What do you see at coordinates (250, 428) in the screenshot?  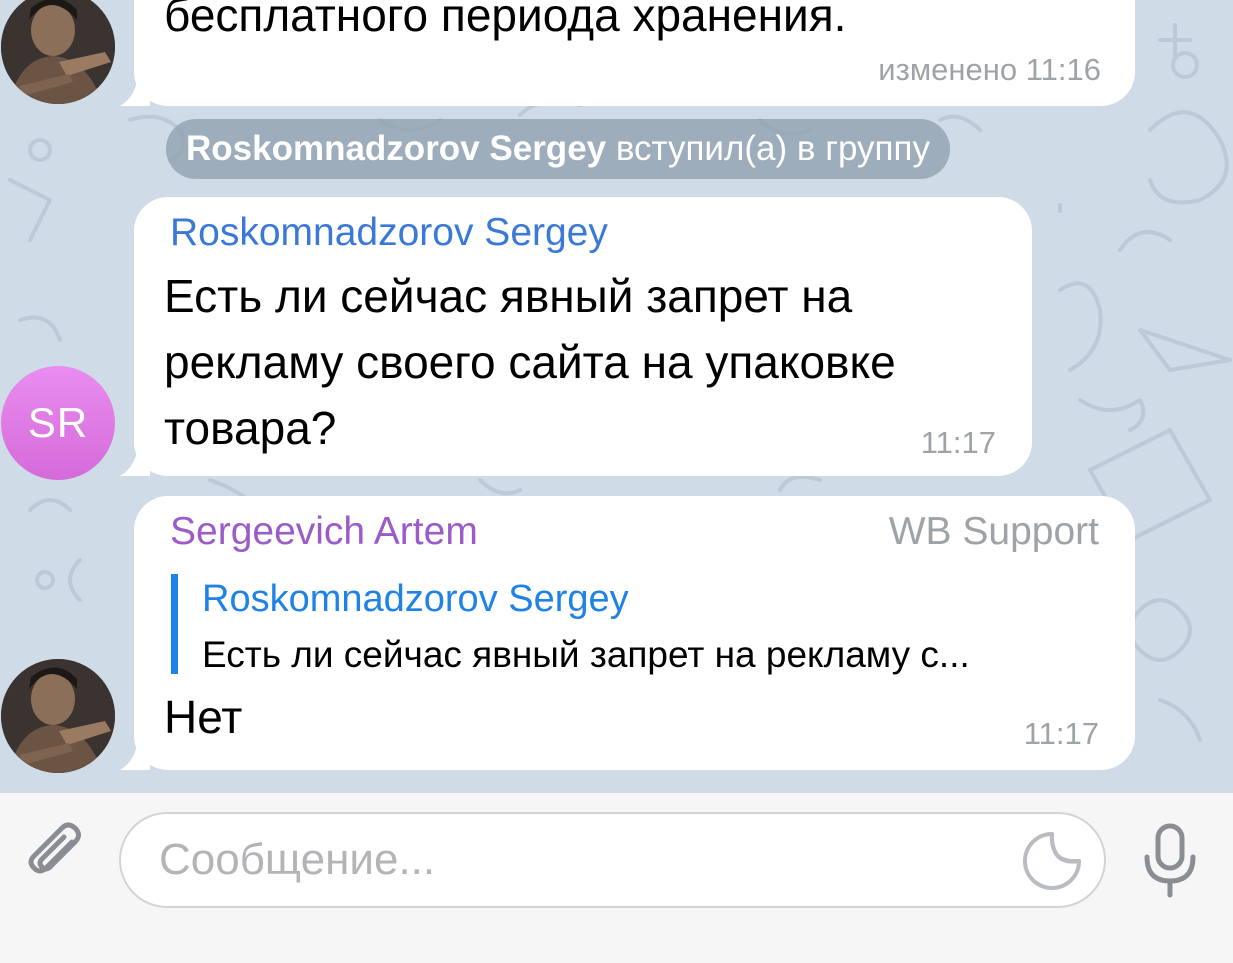 I see `message-text-line-3: товара?` at bounding box center [250, 428].